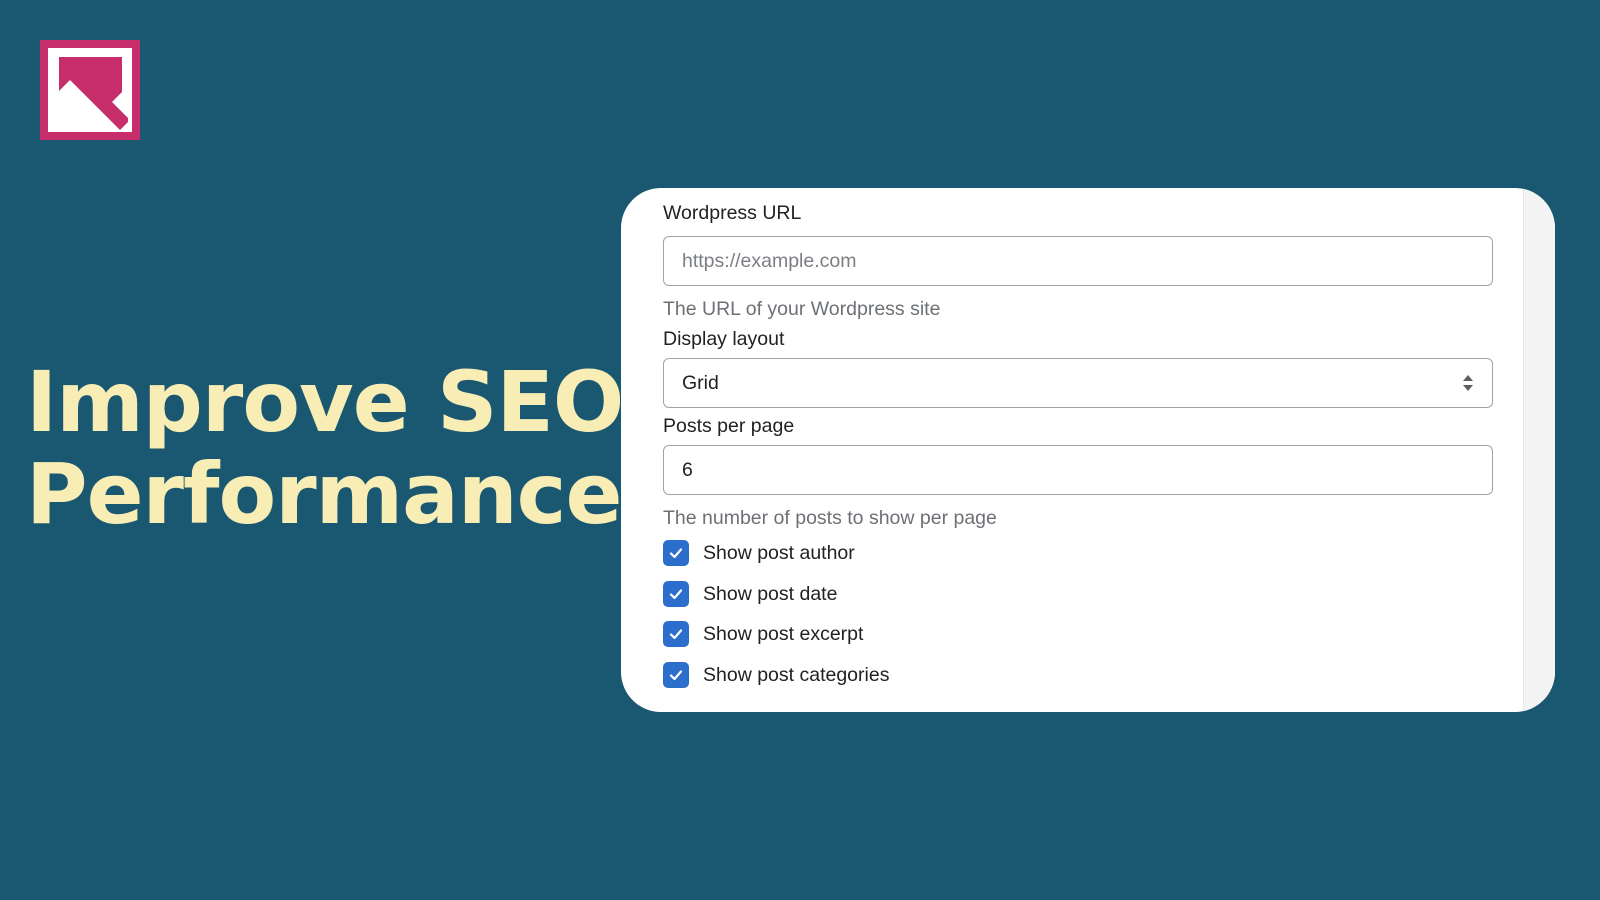 Image resolution: width=1600 pixels, height=900 pixels. What do you see at coordinates (1078, 261) in the screenshot?
I see `wordpress-url-input: https://example.com` at bounding box center [1078, 261].